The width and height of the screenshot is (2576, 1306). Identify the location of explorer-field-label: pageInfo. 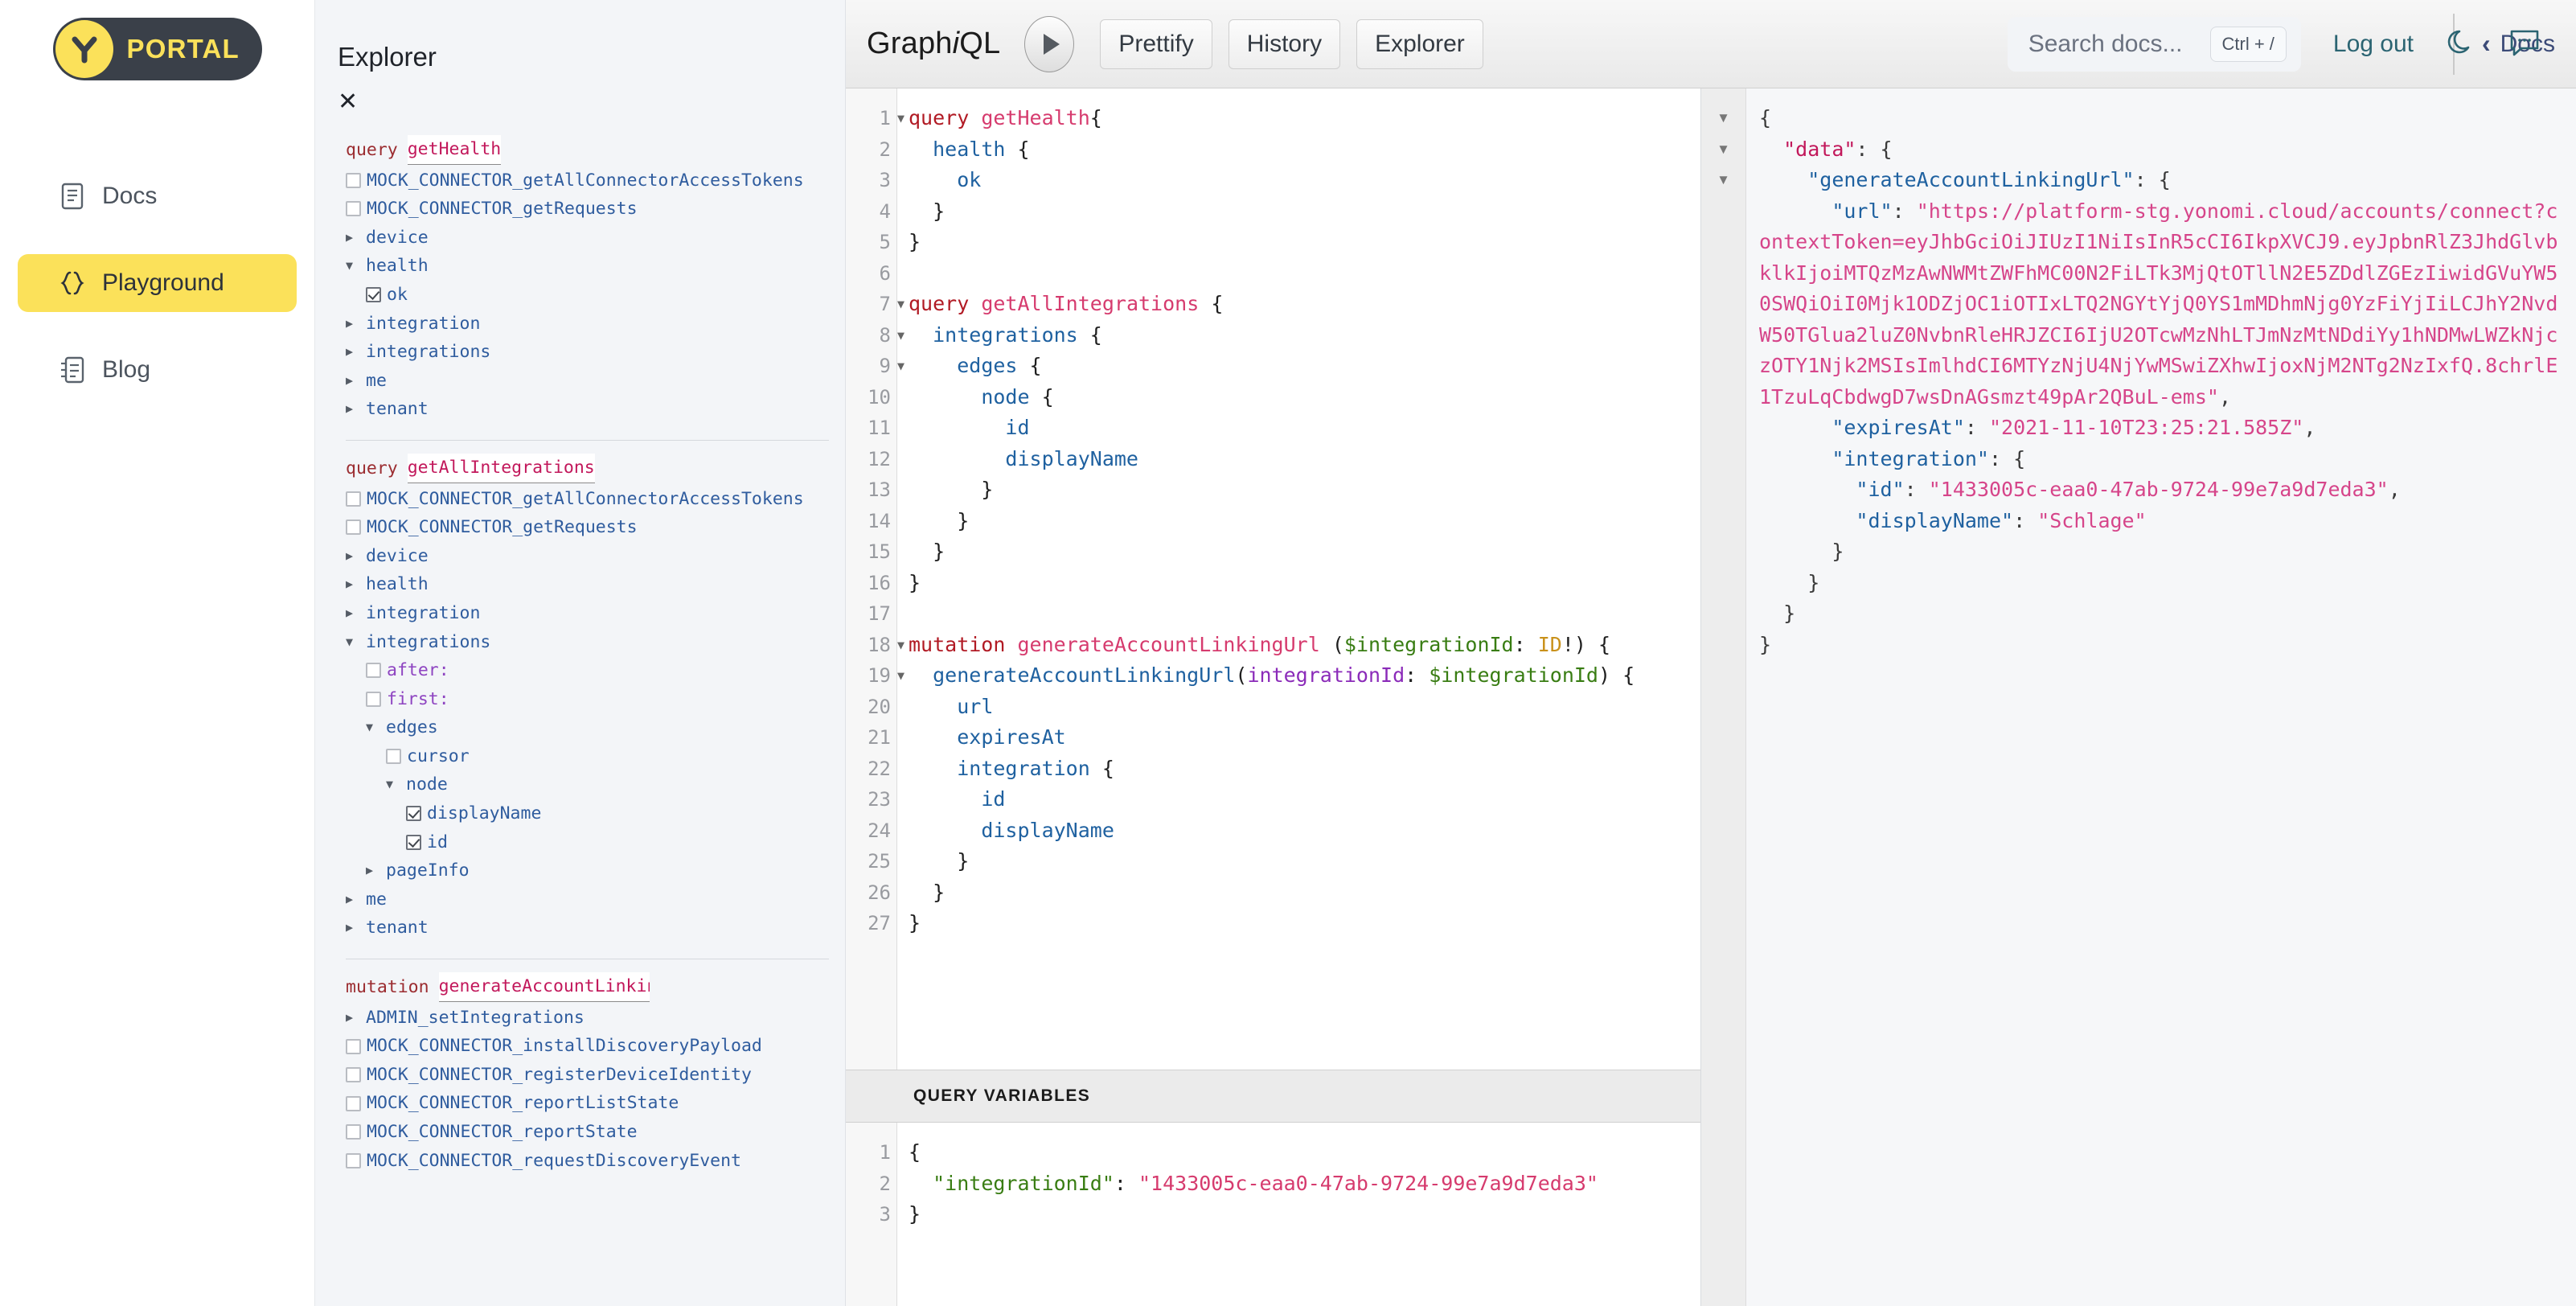
(428, 871).